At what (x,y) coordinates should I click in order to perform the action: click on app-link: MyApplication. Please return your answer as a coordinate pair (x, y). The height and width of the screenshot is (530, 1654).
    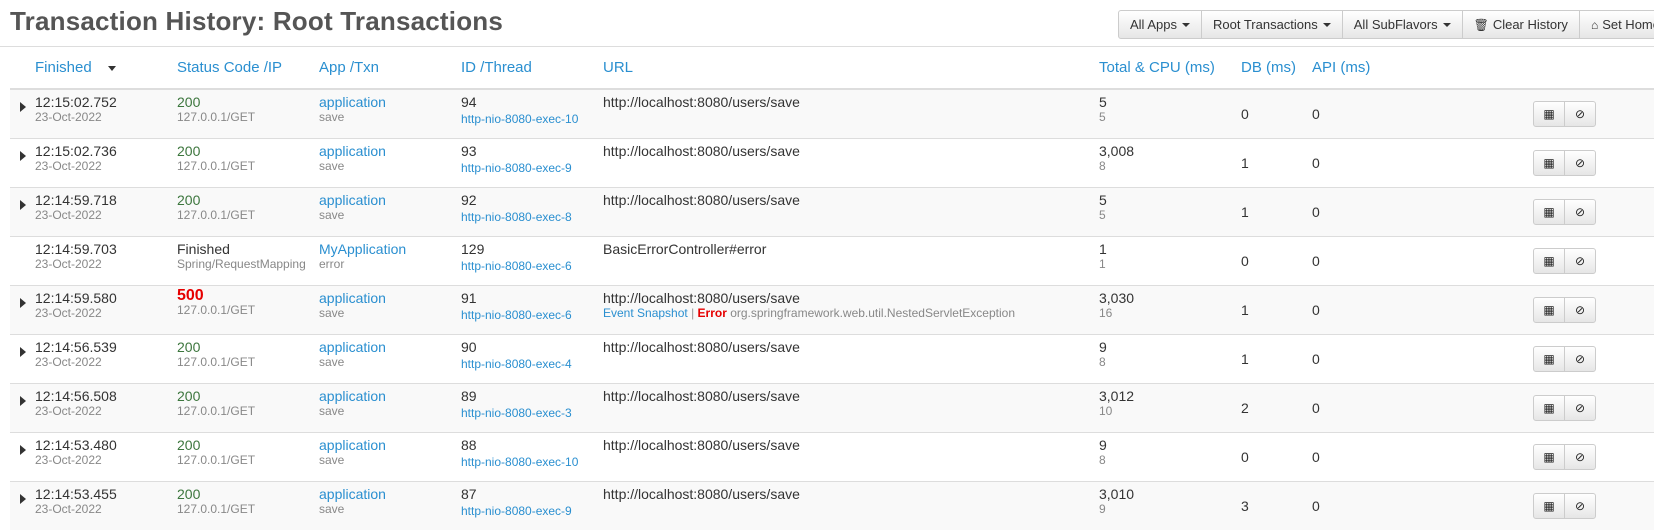
    Looking at the image, I should click on (390, 249).